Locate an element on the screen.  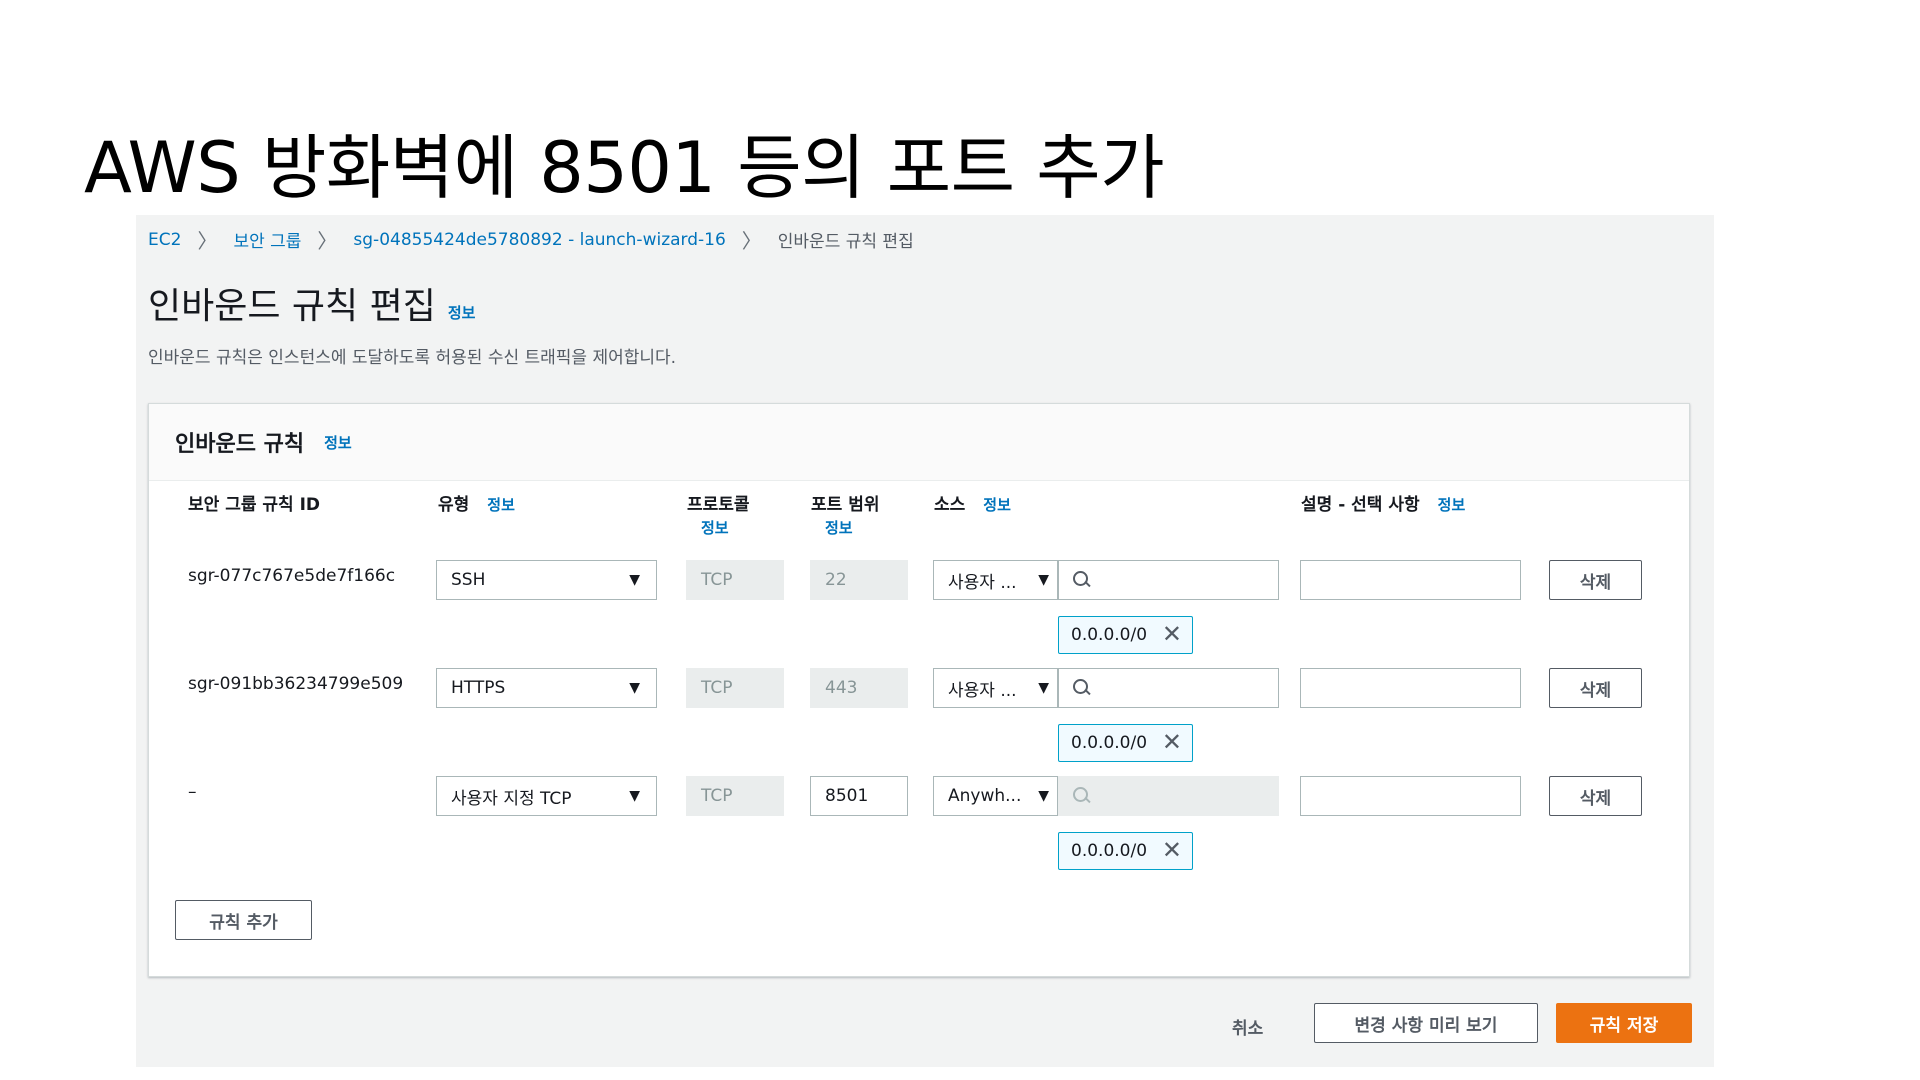
page-info-link: 정보 is located at coordinates (462, 313).